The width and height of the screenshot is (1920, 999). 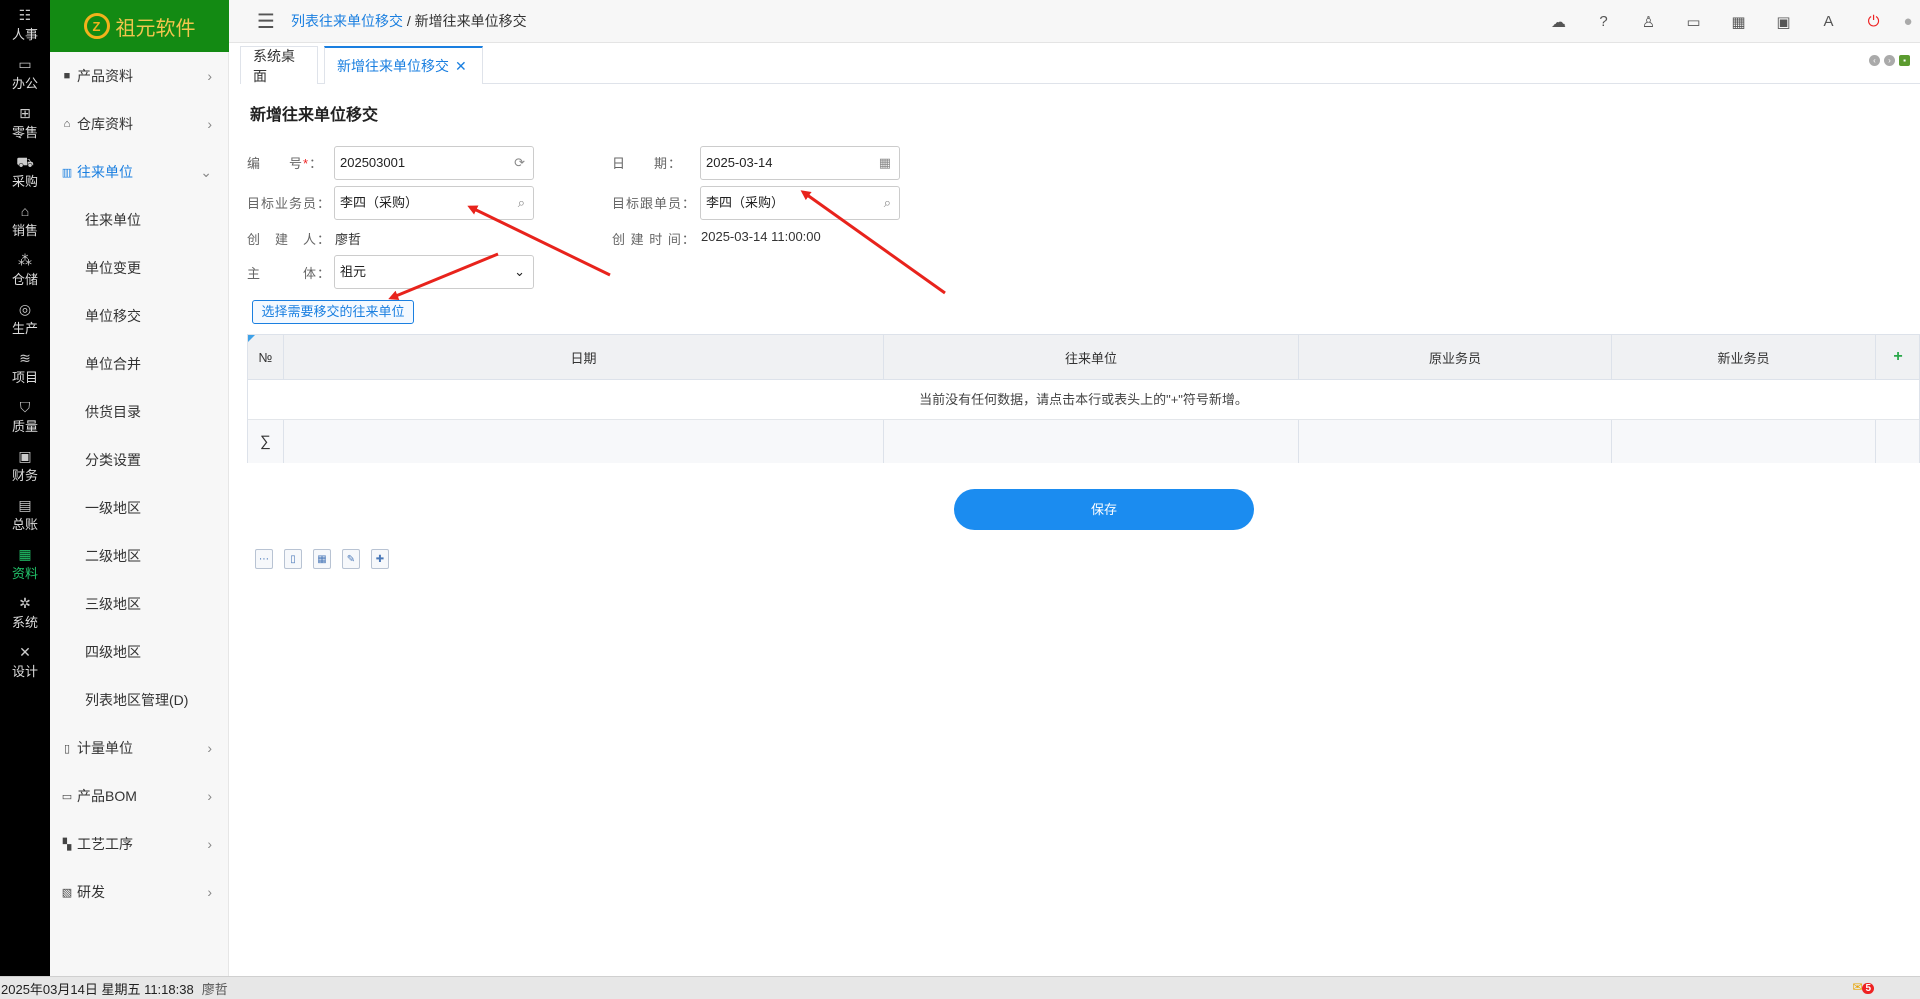 What do you see at coordinates (1898, 357) in the screenshot?
I see `add-row-icon: +` at bounding box center [1898, 357].